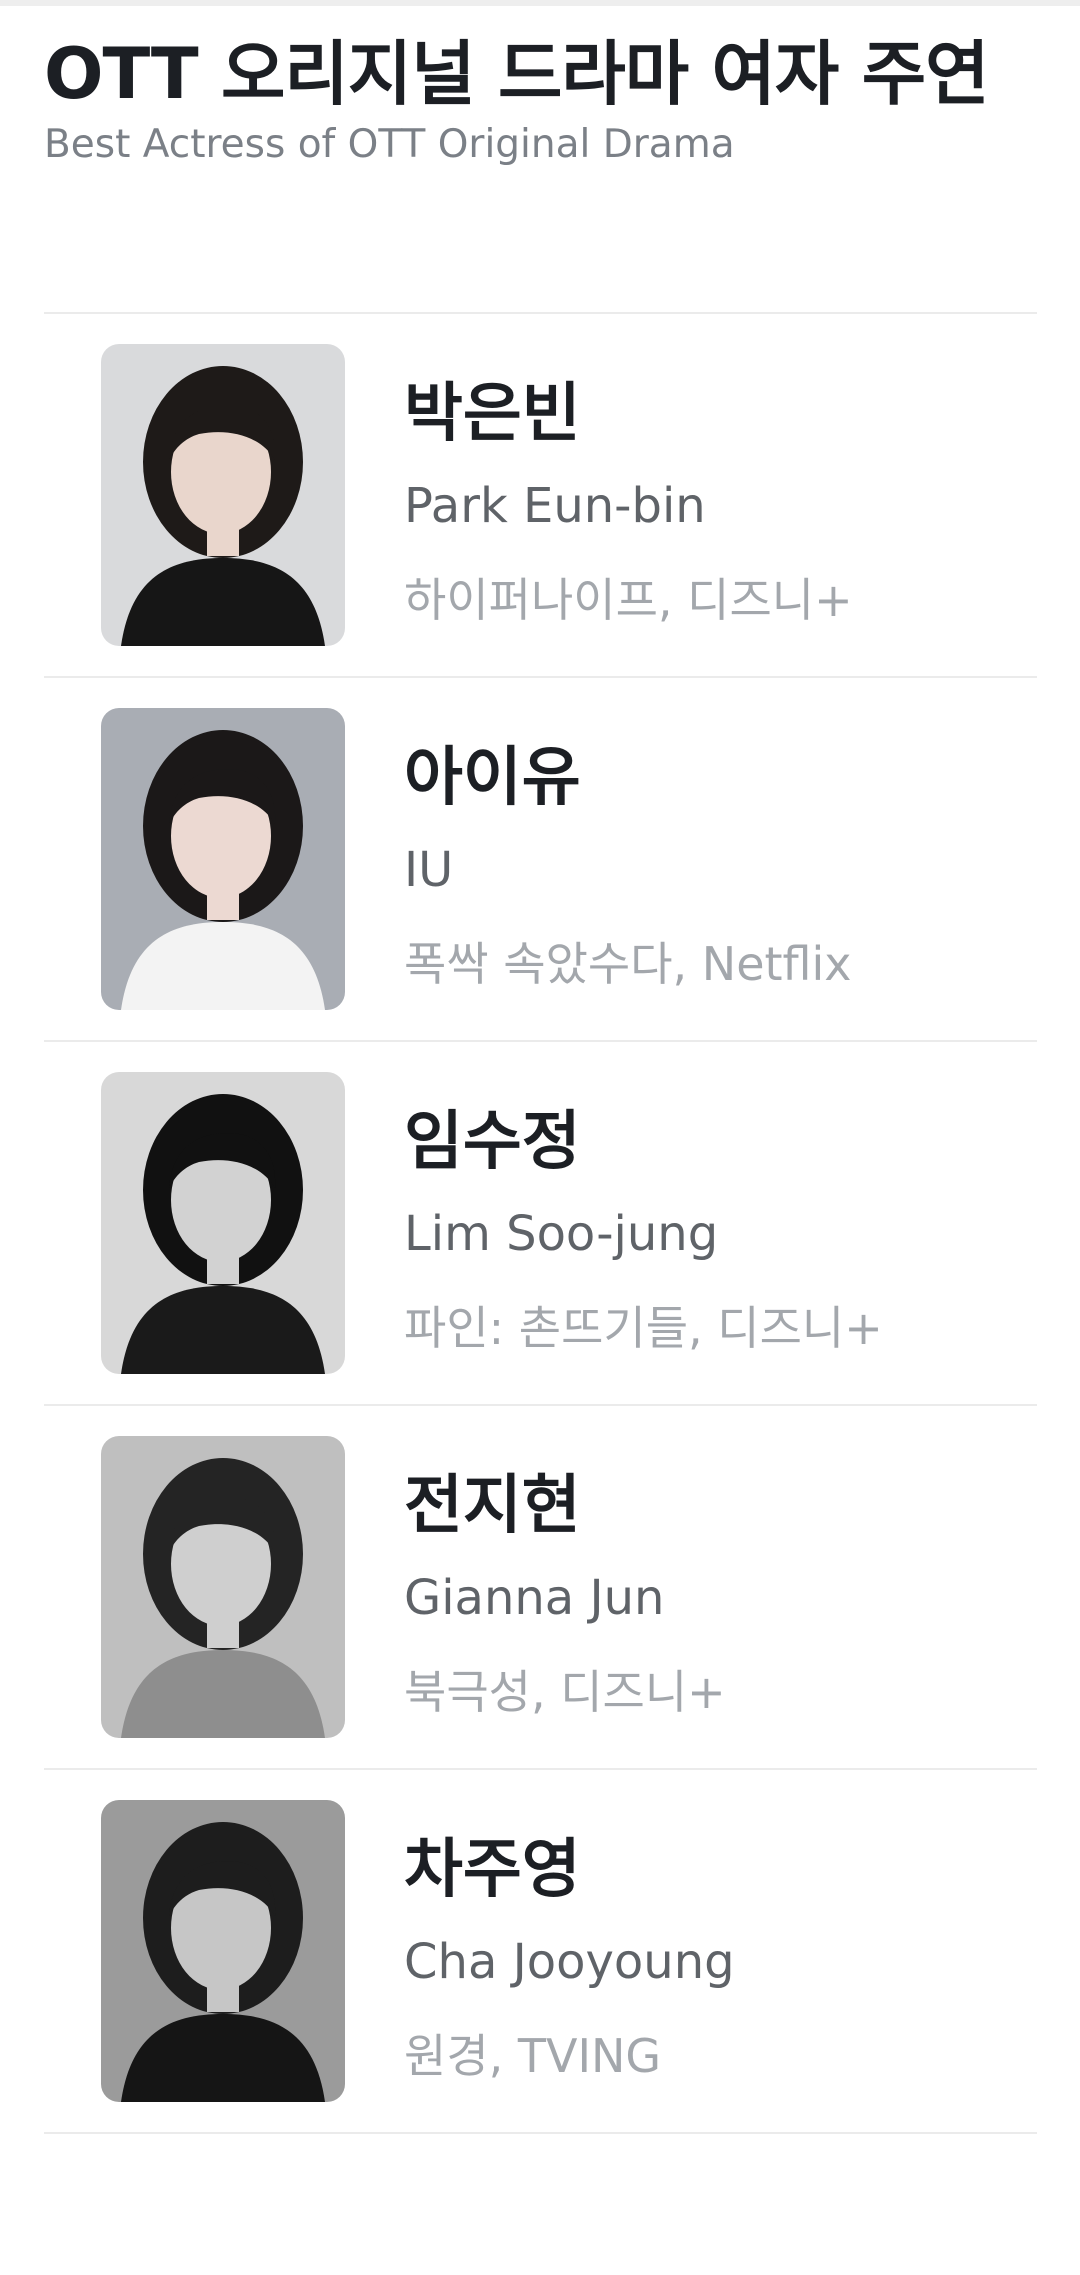  I want to click on actress-work: 하이퍼나이프, 디즈니+, so click(628, 600).